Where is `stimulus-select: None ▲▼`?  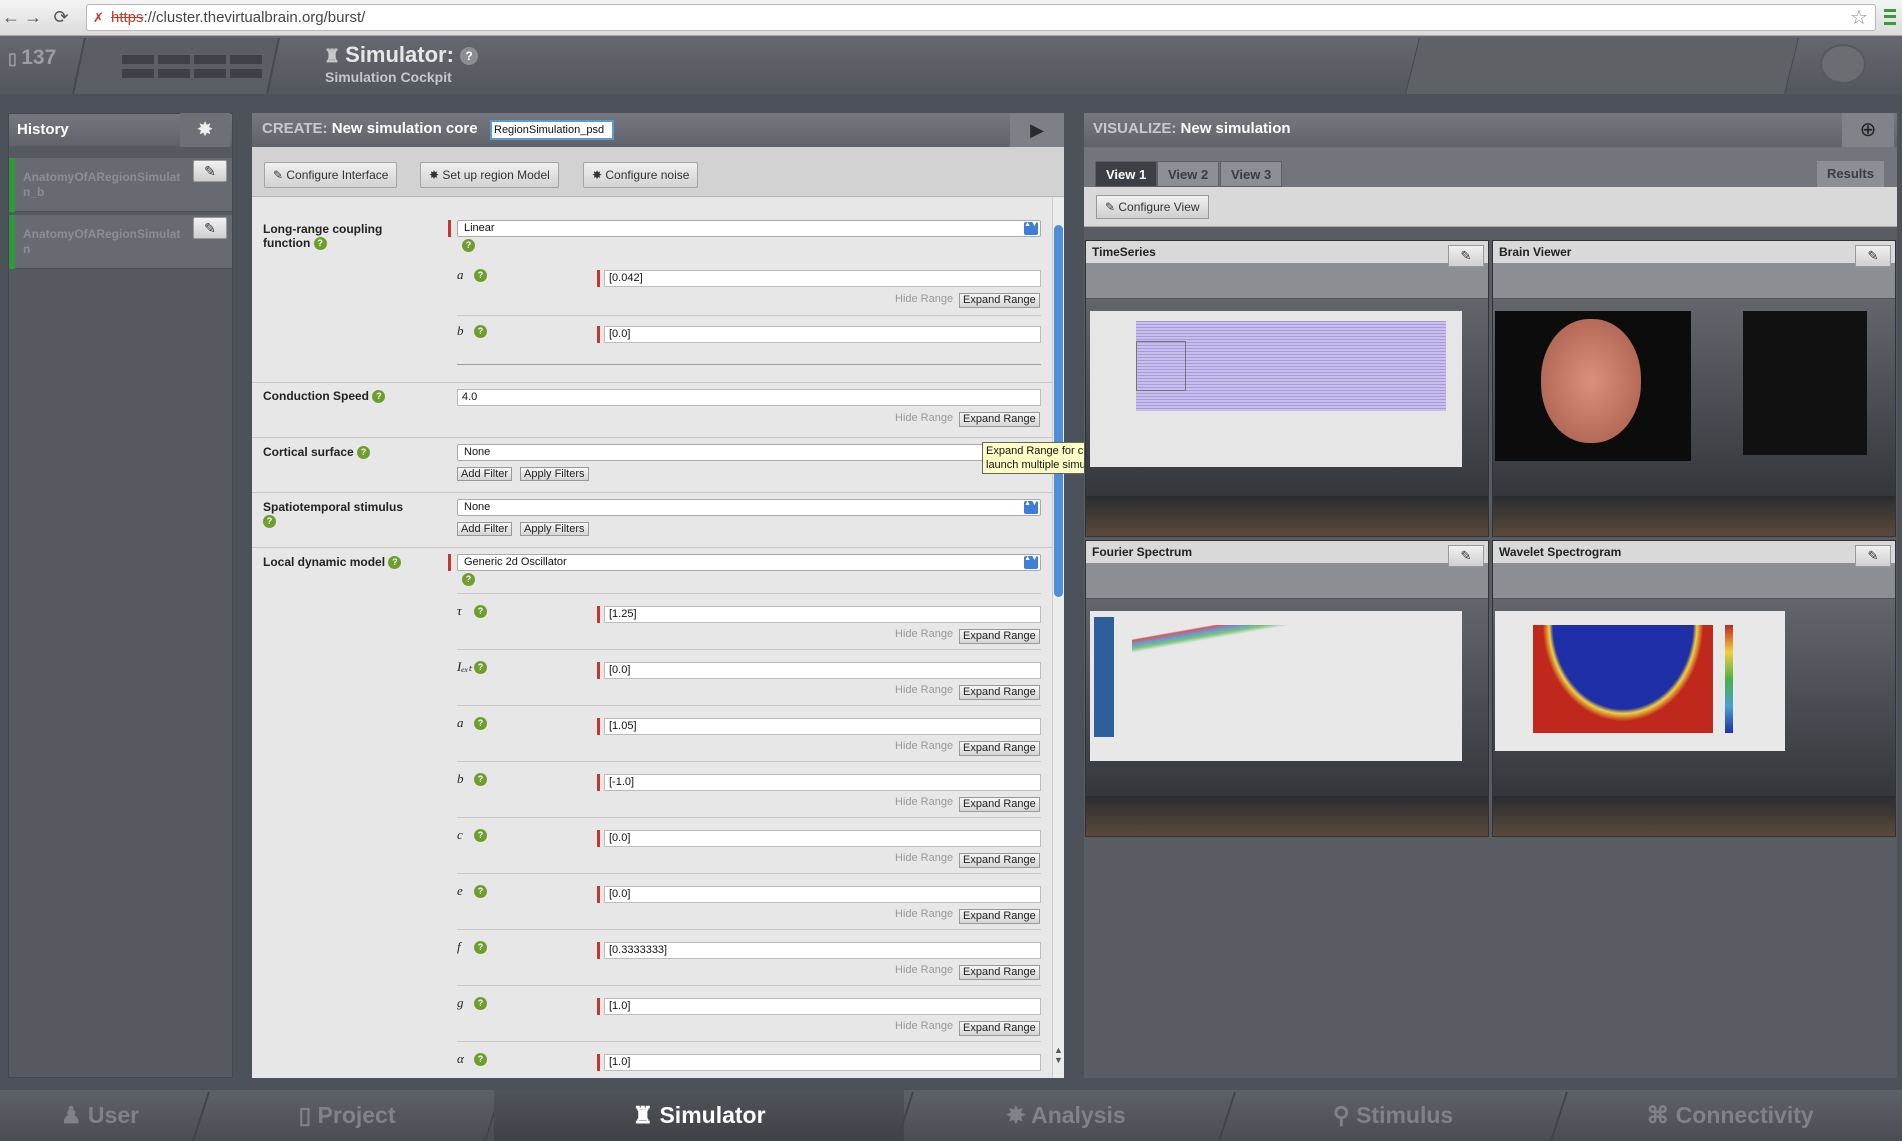 stimulus-select: None ▲▼ is located at coordinates (749, 507).